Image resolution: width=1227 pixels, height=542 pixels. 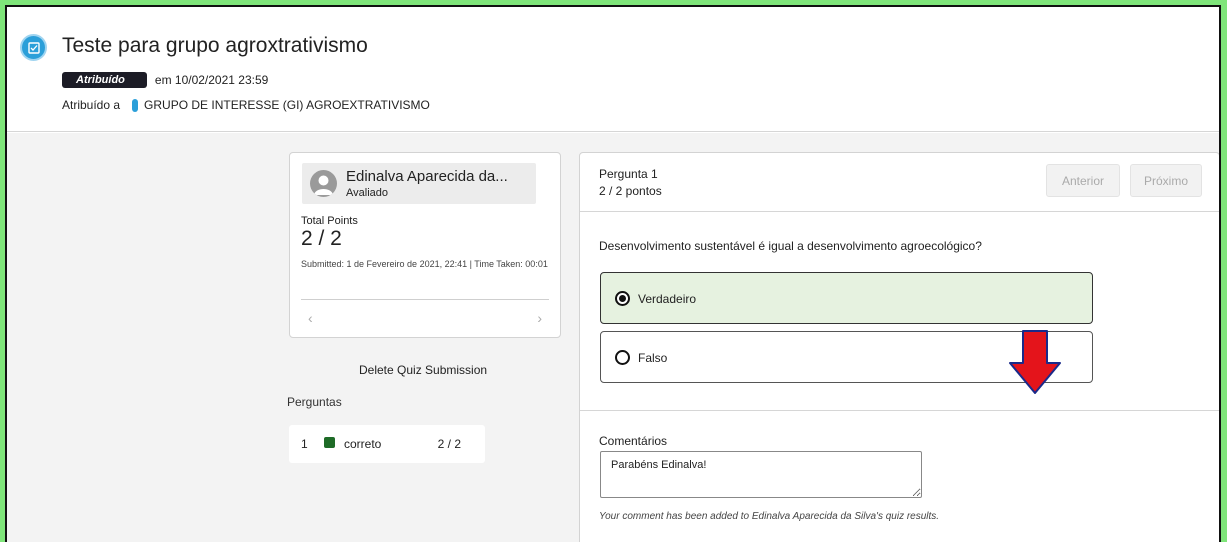 What do you see at coordinates (304, 444) in the screenshot?
I see `question-number: 1` at bounding box center [304, 444].